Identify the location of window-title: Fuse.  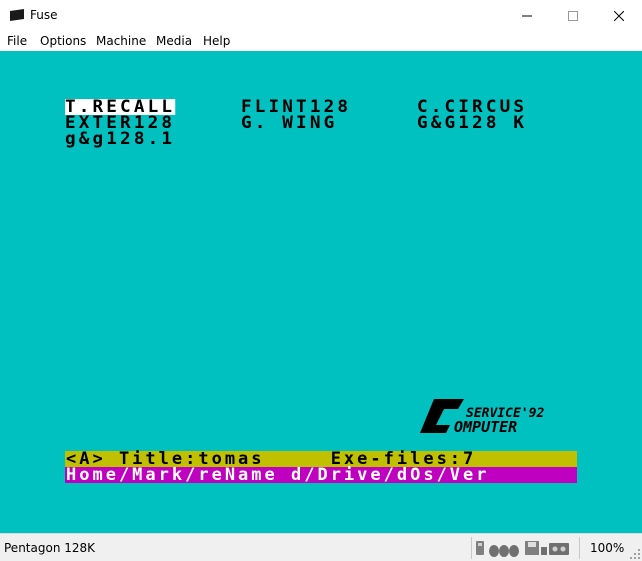
(44, 15).